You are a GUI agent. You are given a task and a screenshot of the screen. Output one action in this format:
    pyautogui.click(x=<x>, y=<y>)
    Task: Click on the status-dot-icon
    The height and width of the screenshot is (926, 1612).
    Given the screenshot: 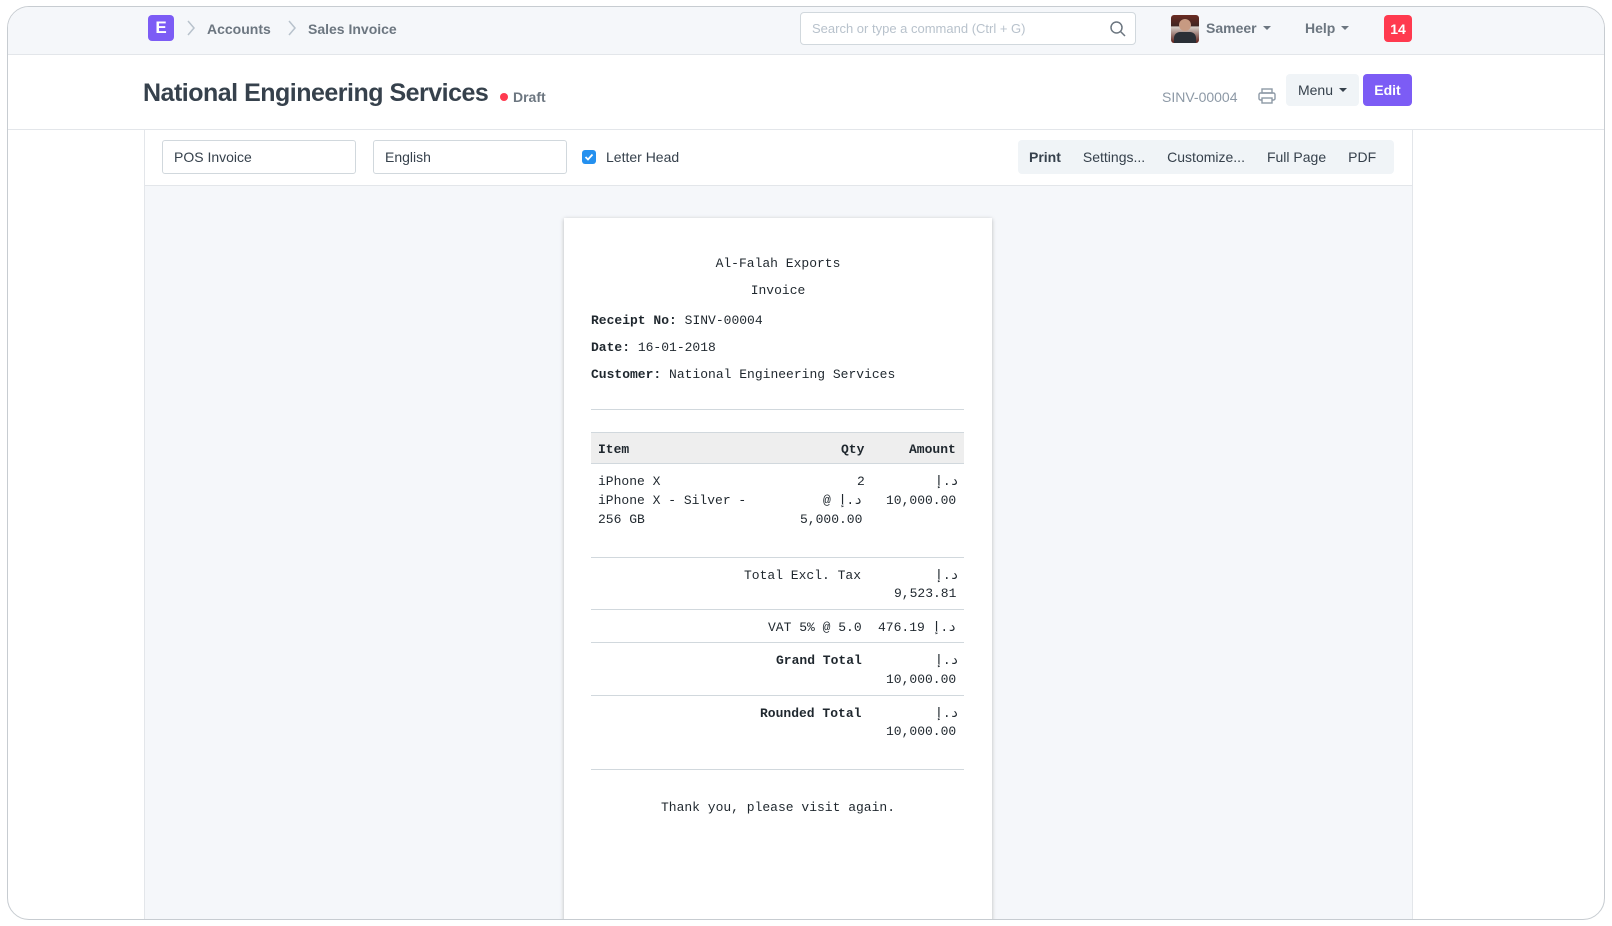 What is the action you would take?
    pyautogui.click(x=504, y=97)
    